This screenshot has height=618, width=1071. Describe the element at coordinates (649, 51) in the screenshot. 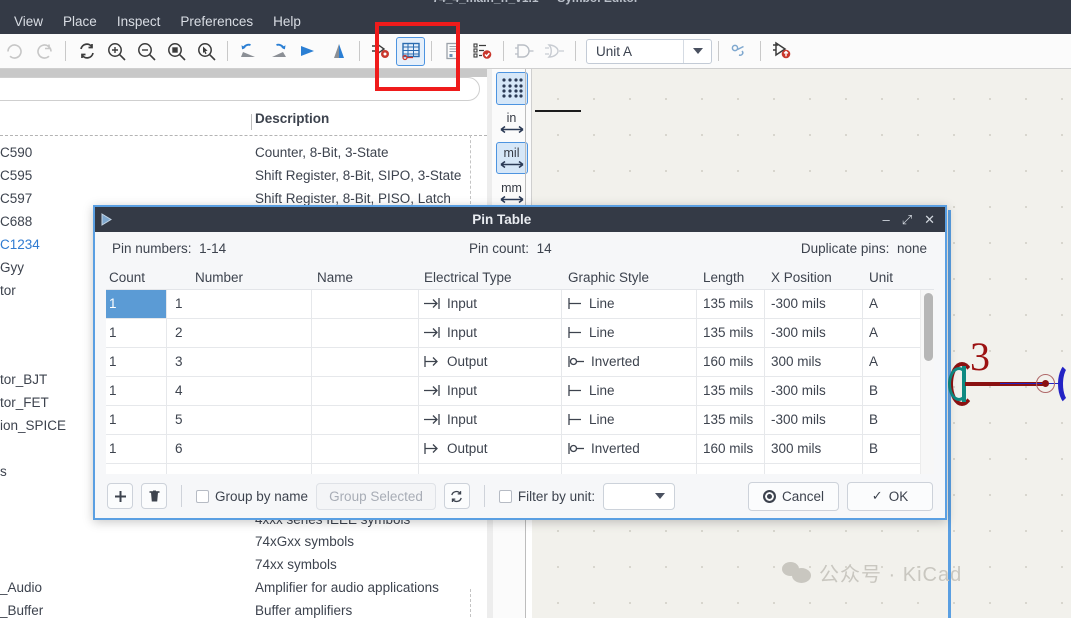

I see `unit-selector-combo: Unit A` at that location.